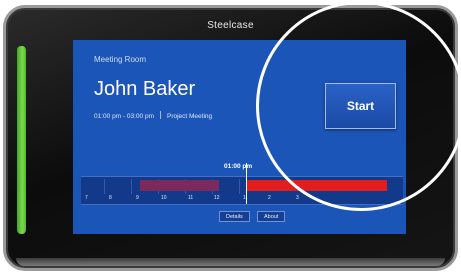 Image resolution: width=461 pixels, height=276 pixels. What do you see at coordinates (244, 198) in the screenshot?
I see `hour-tick: 1` at bounding box center [244, 198].